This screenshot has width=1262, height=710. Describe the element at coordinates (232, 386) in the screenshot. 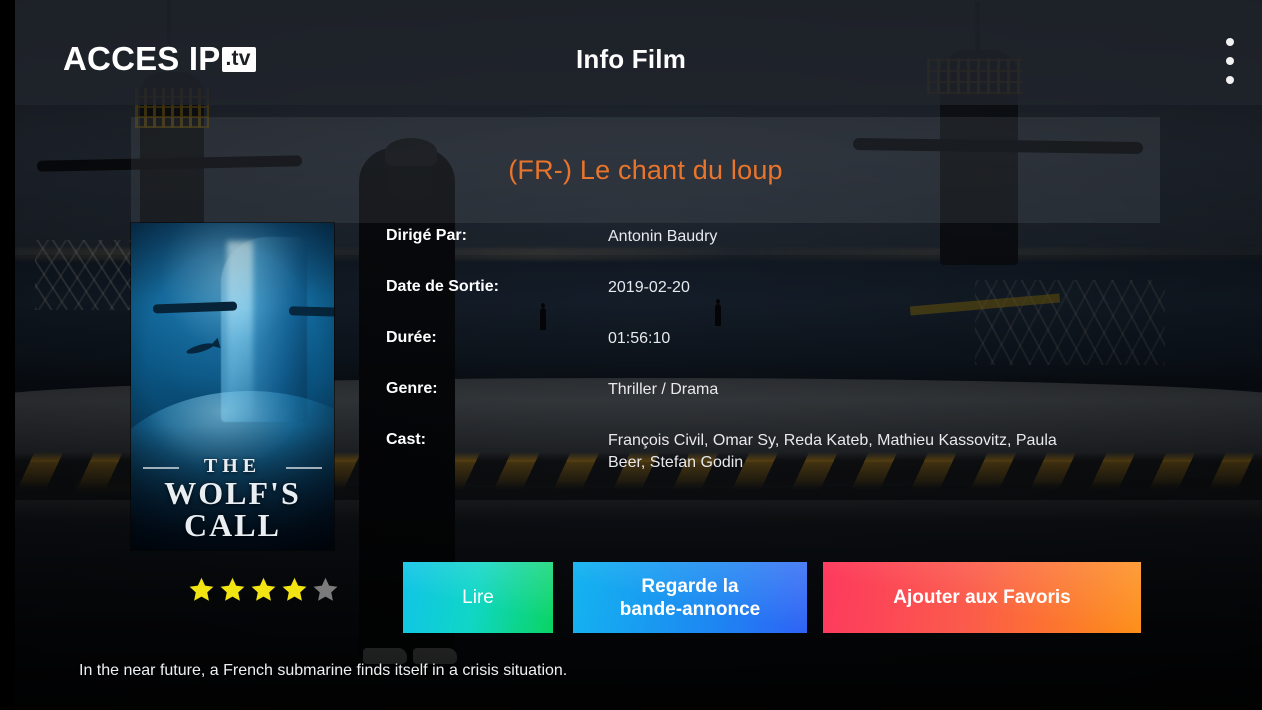

I see `movie-poster: THE WOLF'S CALL` at that location.